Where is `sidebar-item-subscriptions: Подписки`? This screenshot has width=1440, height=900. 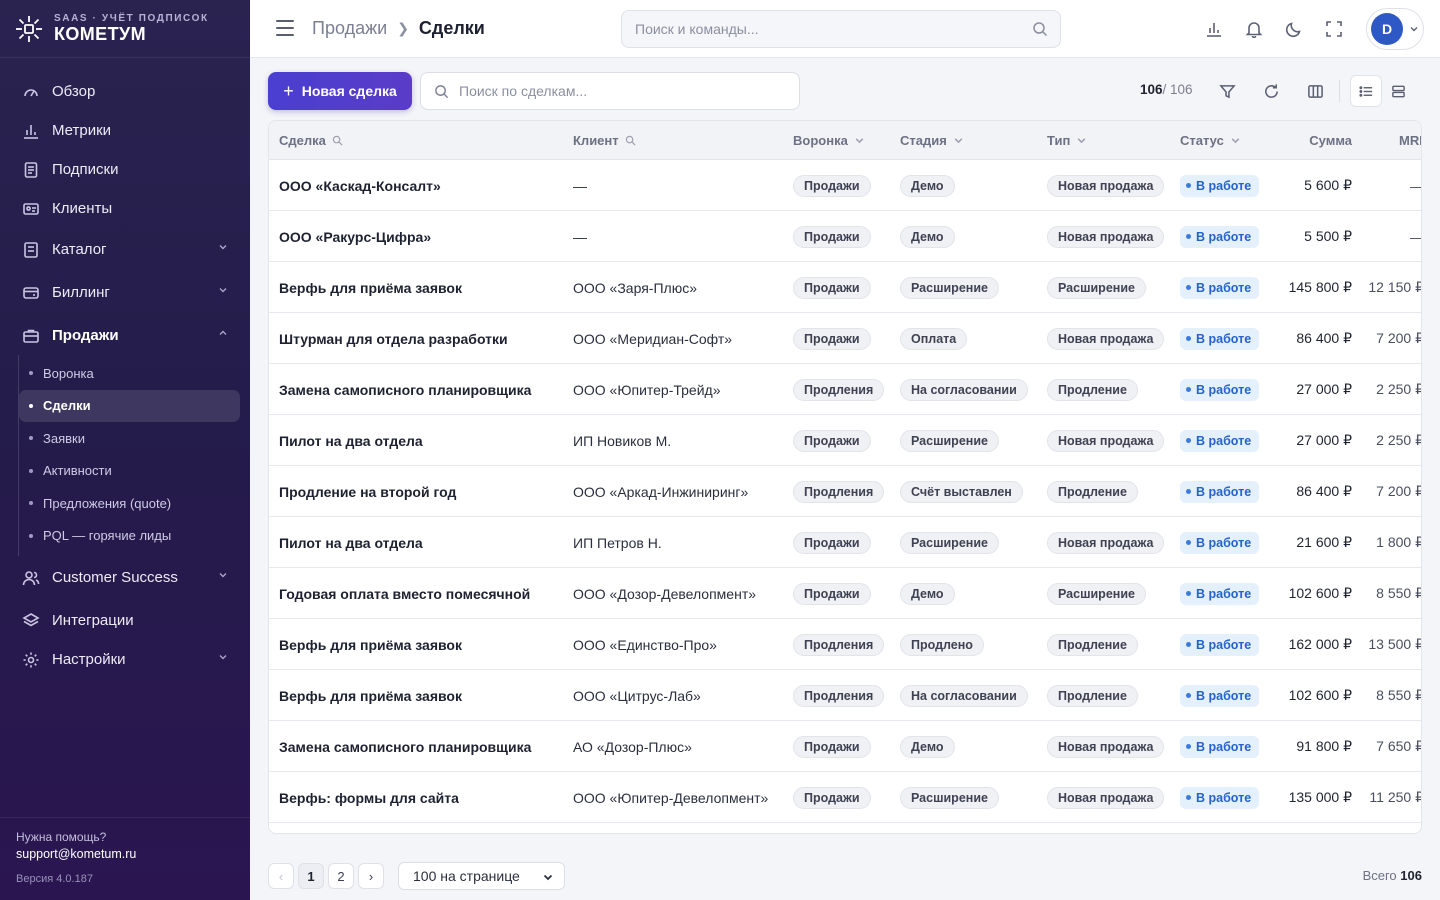
sidebar-item-subscriptions: Подписки is located at coordinates (125, 169).